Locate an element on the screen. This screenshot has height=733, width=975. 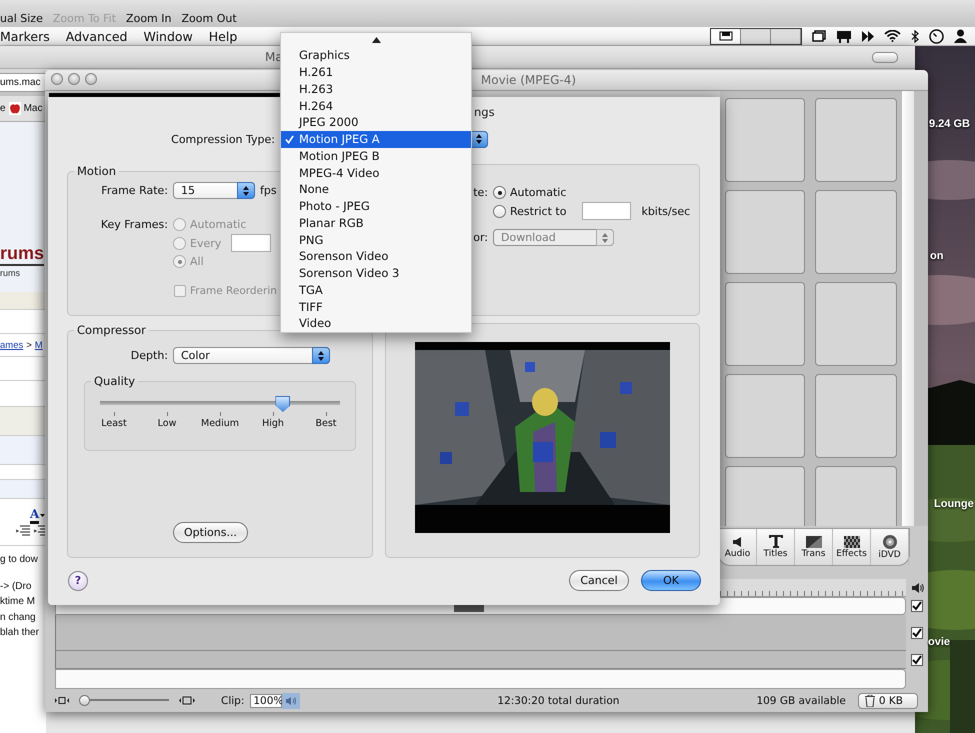
help-button: ? is located at coordinates (78, 580).